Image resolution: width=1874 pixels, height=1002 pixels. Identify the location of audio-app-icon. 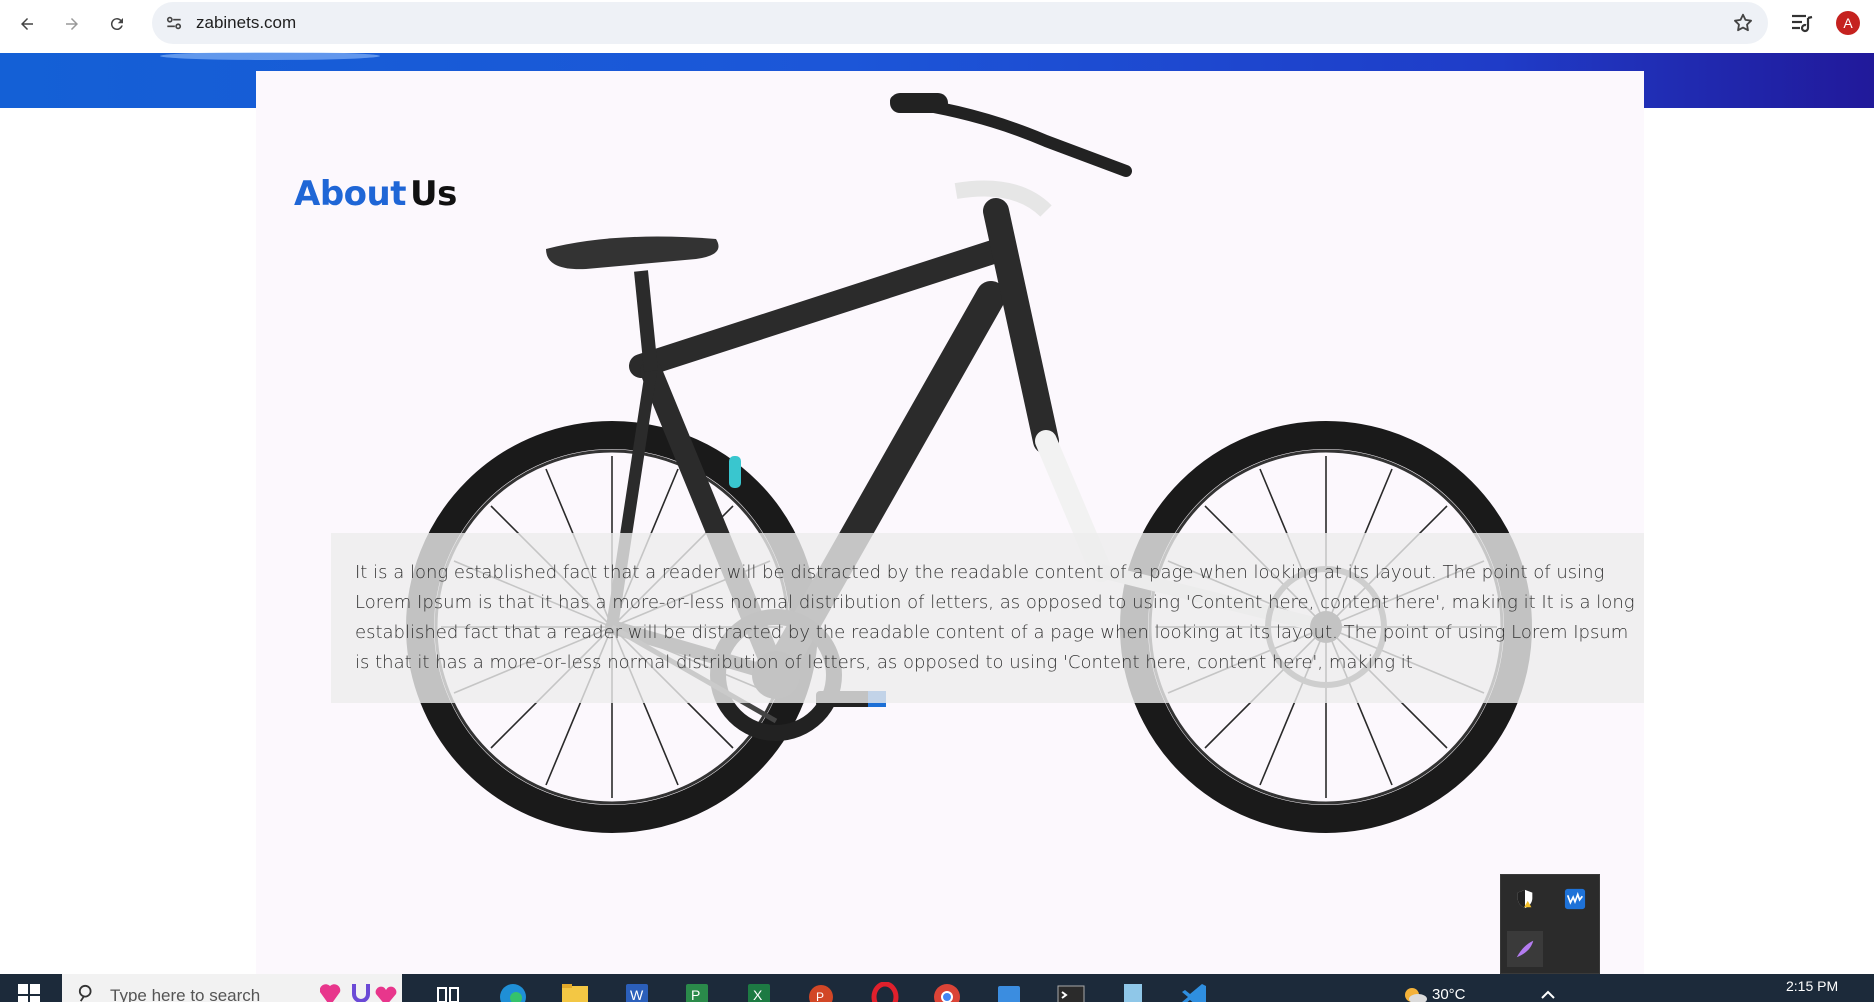
(1575, 899).